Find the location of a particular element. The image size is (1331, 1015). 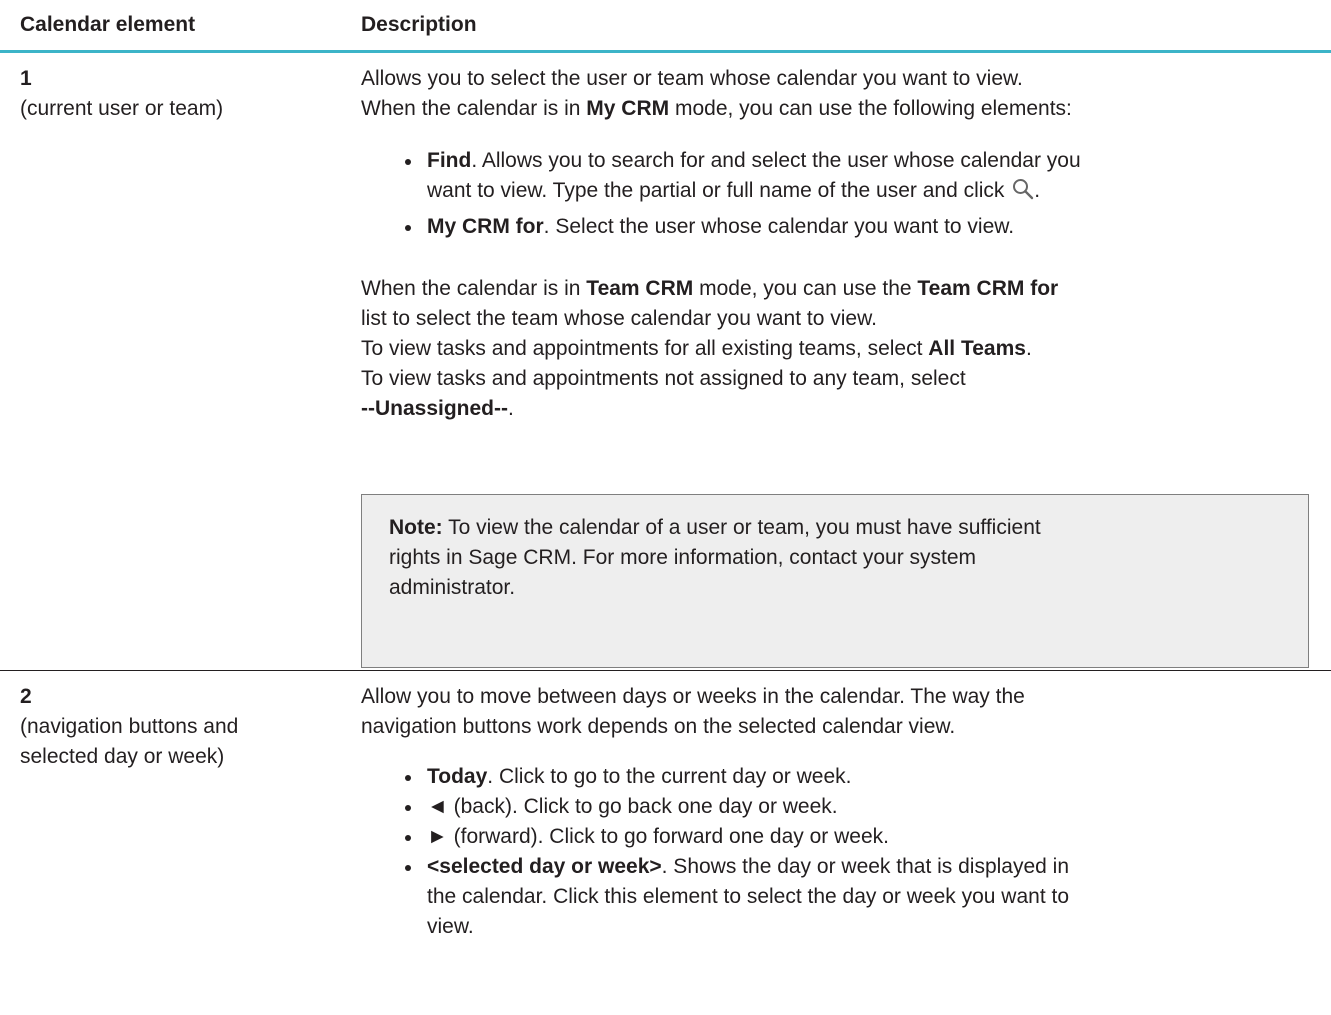

note-text: administrator. is located at coordinates (452, 587).